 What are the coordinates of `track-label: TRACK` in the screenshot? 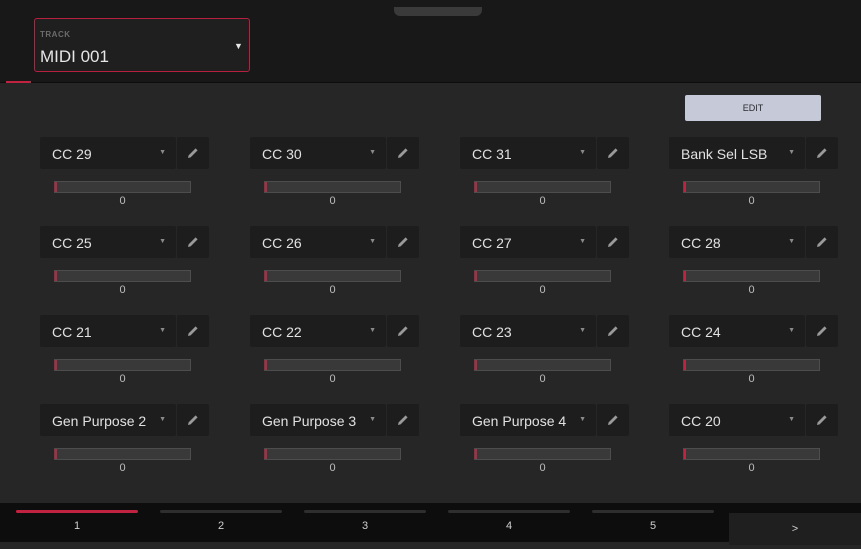 It's located at (55, 34).